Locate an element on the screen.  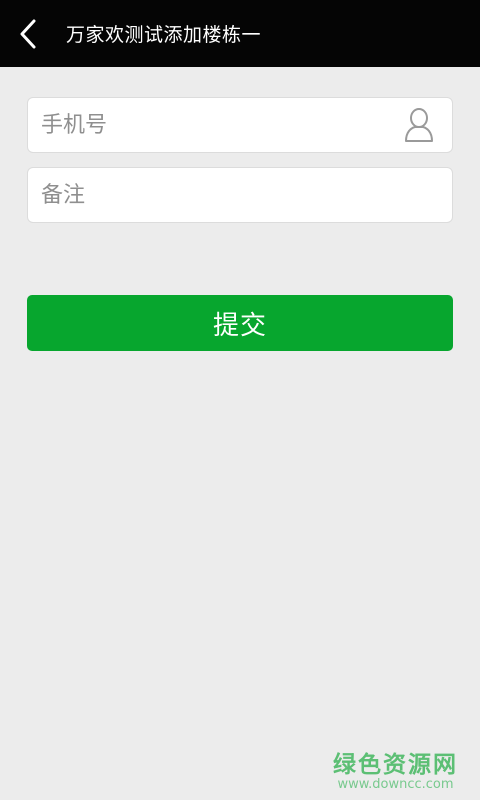
app-bar: 万家欢测试添加楼栋一 is located at coordinates (240, 33).